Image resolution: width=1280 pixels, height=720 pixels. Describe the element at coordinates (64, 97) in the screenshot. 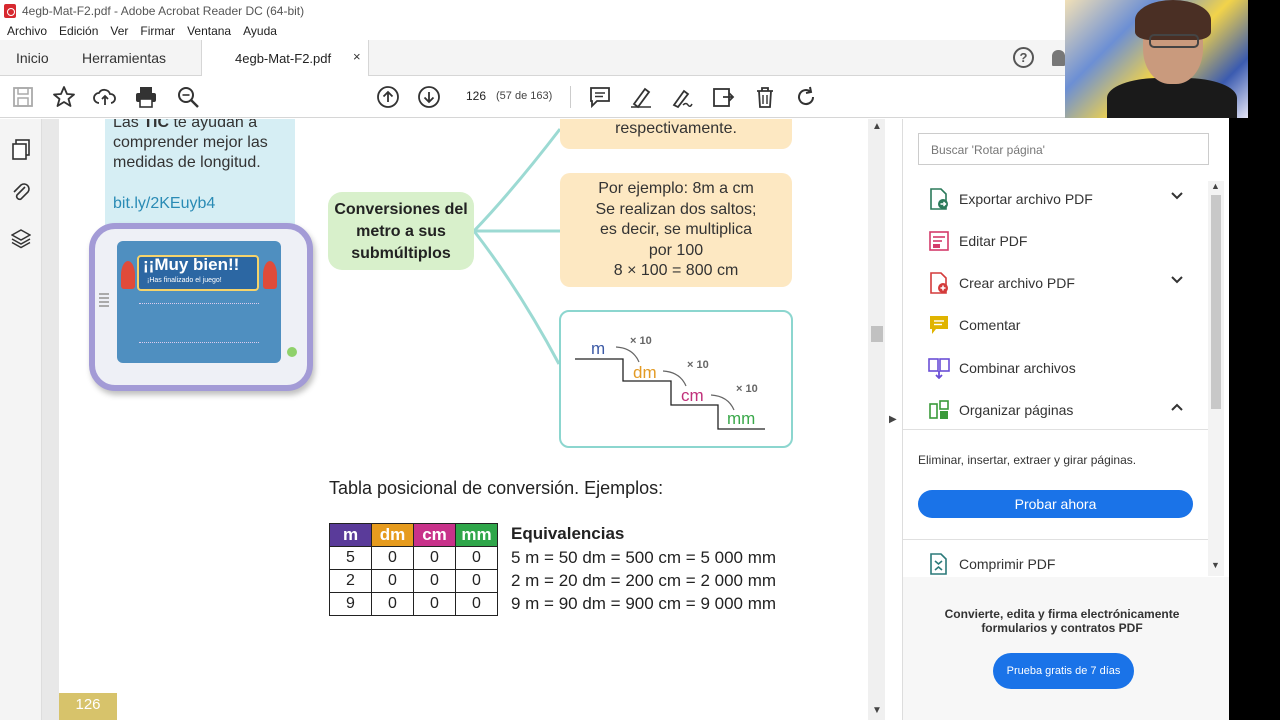

I see `star-icon` at that location.